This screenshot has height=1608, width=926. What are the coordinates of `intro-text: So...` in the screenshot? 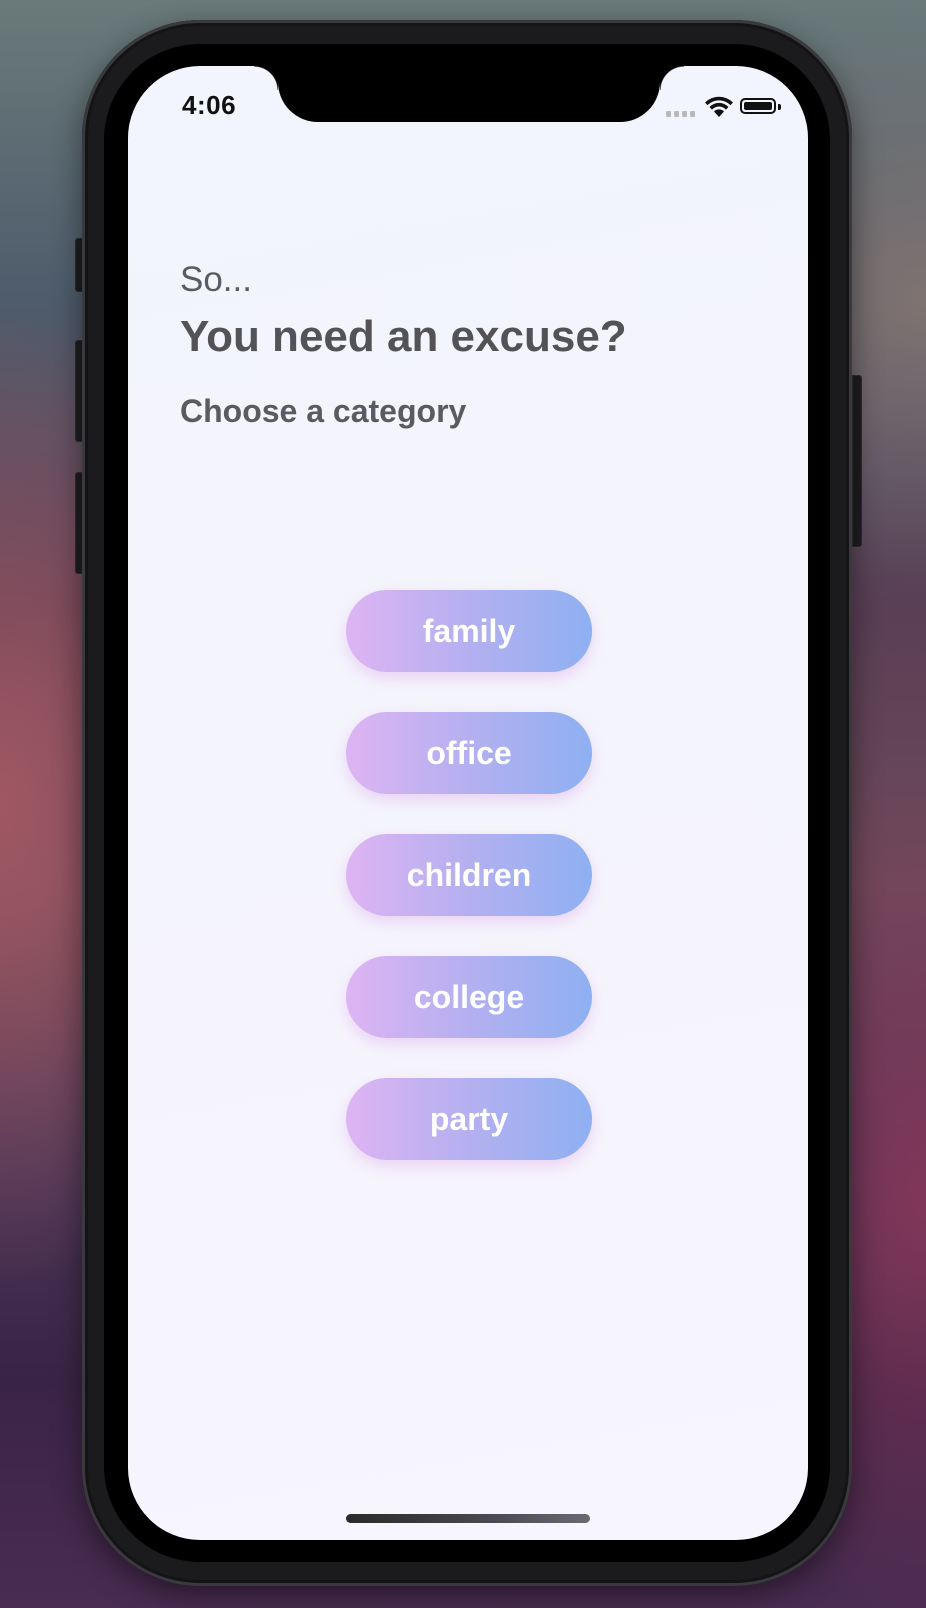 It's located at (216, 279).